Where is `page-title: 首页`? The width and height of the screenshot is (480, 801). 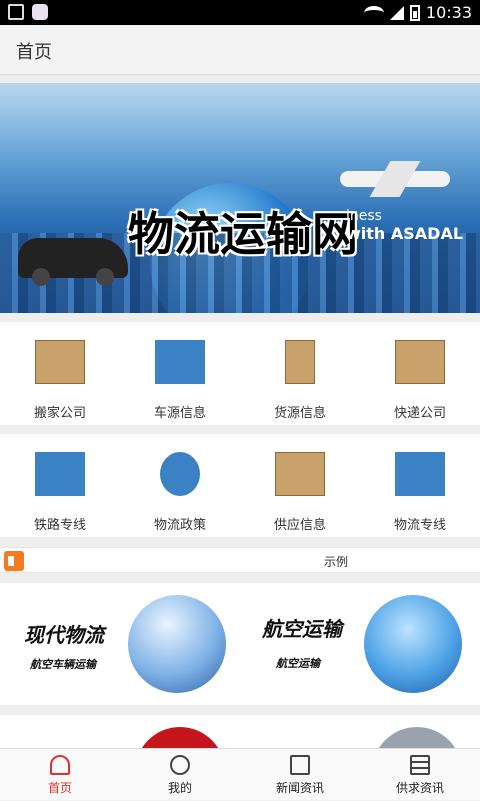
page-title: 首页 is located at coordinates (34, 52).